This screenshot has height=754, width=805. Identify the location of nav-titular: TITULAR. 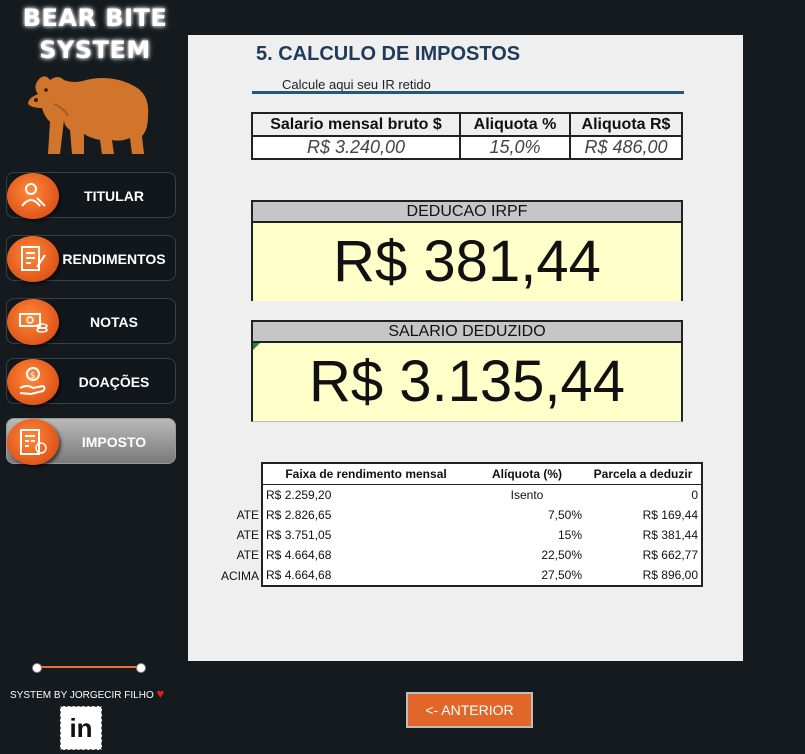
(91, 195).